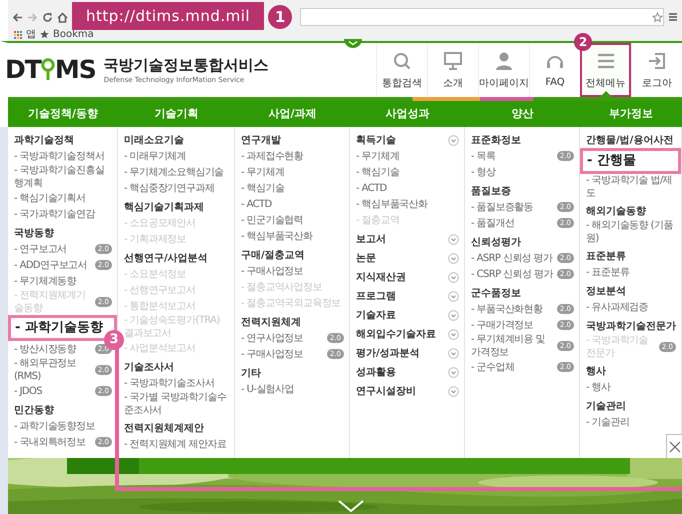 This screenshot has width=682, height=514. Describe the element at coordinates (673, 17) in the screenshot. I see `menu-icon` at that location.